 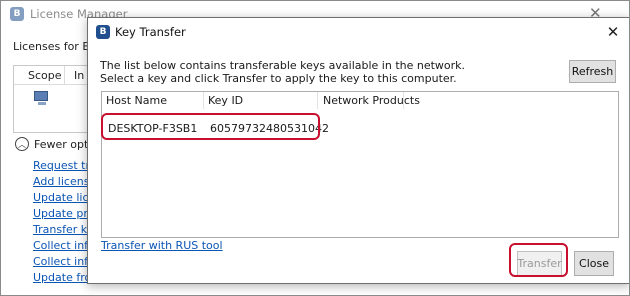 I want to click on dialog-title: Key Transfer, so click(x=150, y=32).